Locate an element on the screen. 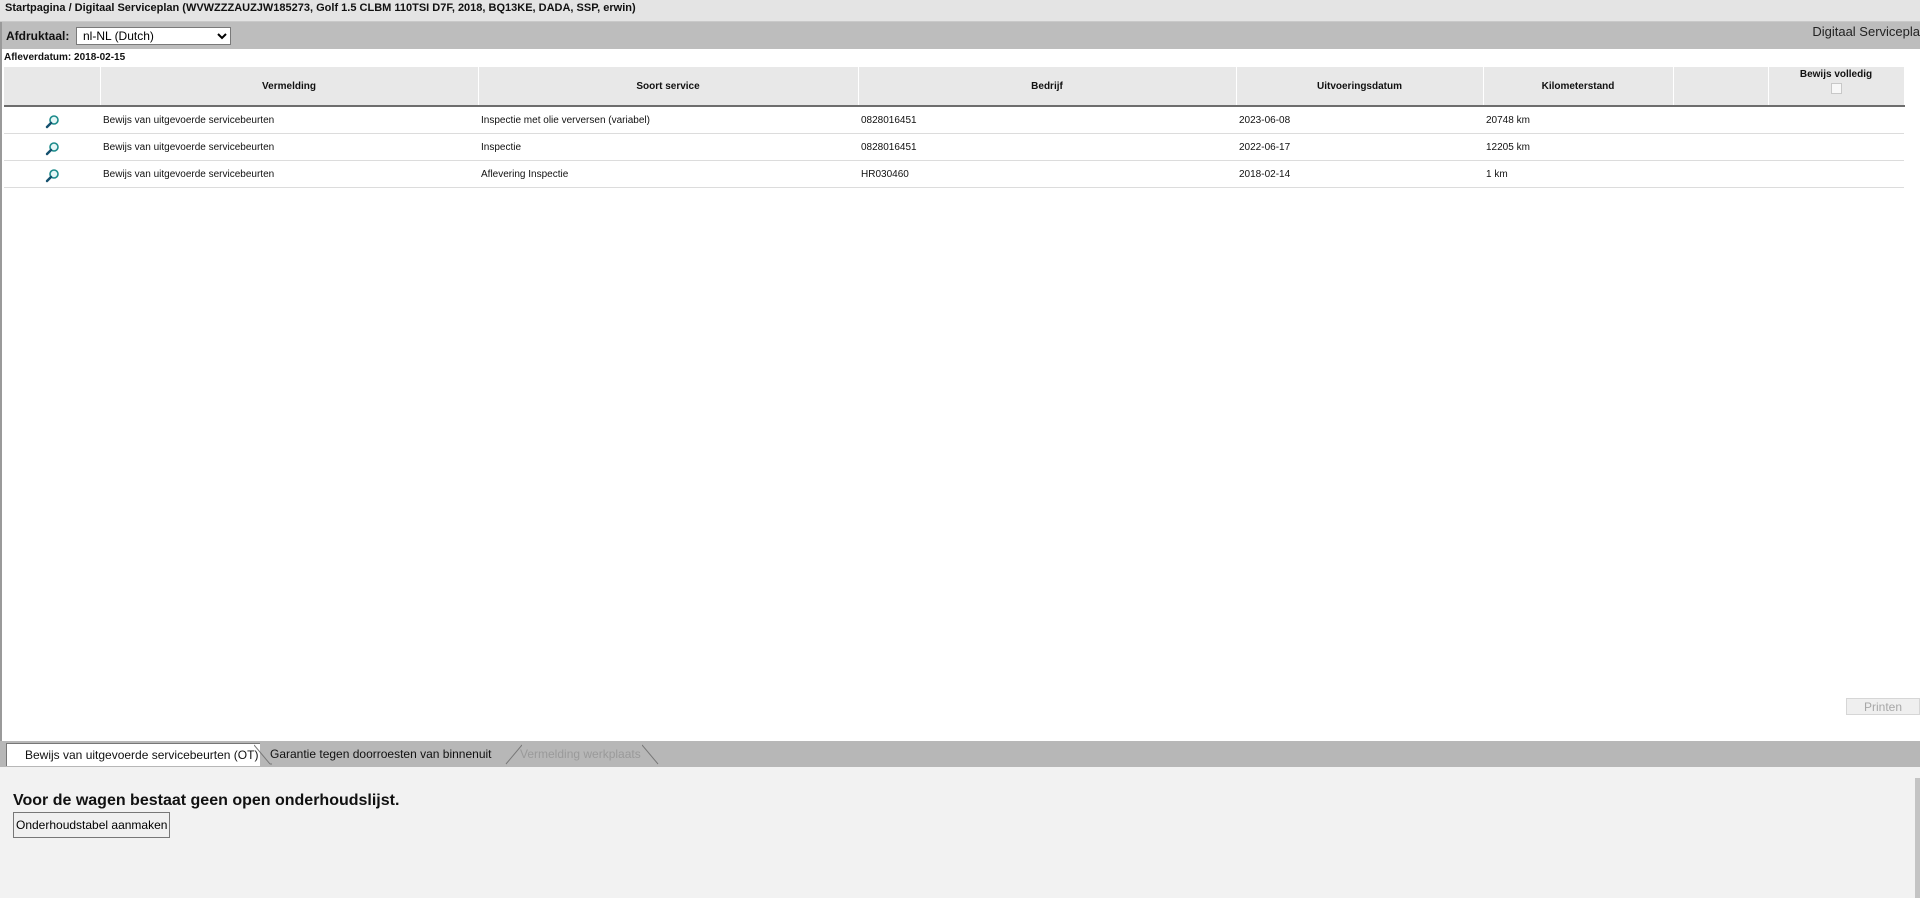 This screenshot has height=898, width=1920. proof-complete-checkbox is located at coordinates (1836, 88).